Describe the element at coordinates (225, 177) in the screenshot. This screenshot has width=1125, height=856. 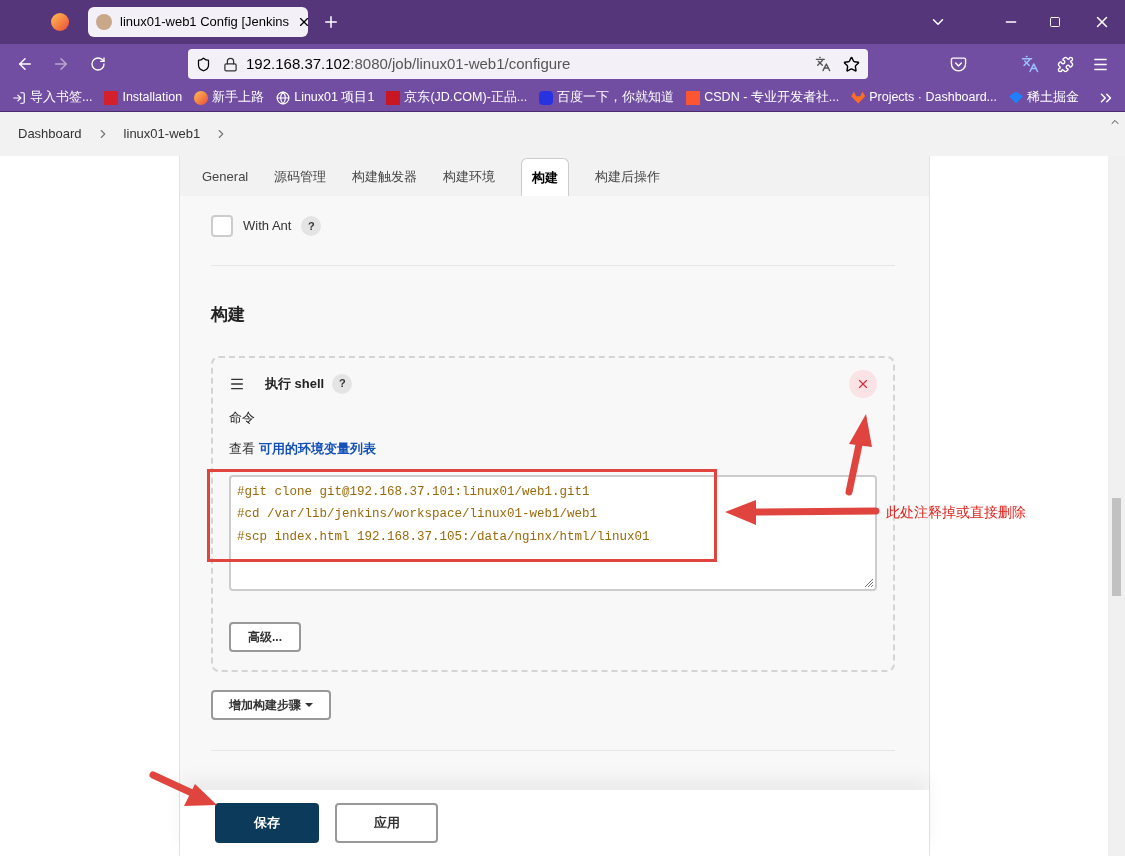
I see `config-tab: General` at that location.